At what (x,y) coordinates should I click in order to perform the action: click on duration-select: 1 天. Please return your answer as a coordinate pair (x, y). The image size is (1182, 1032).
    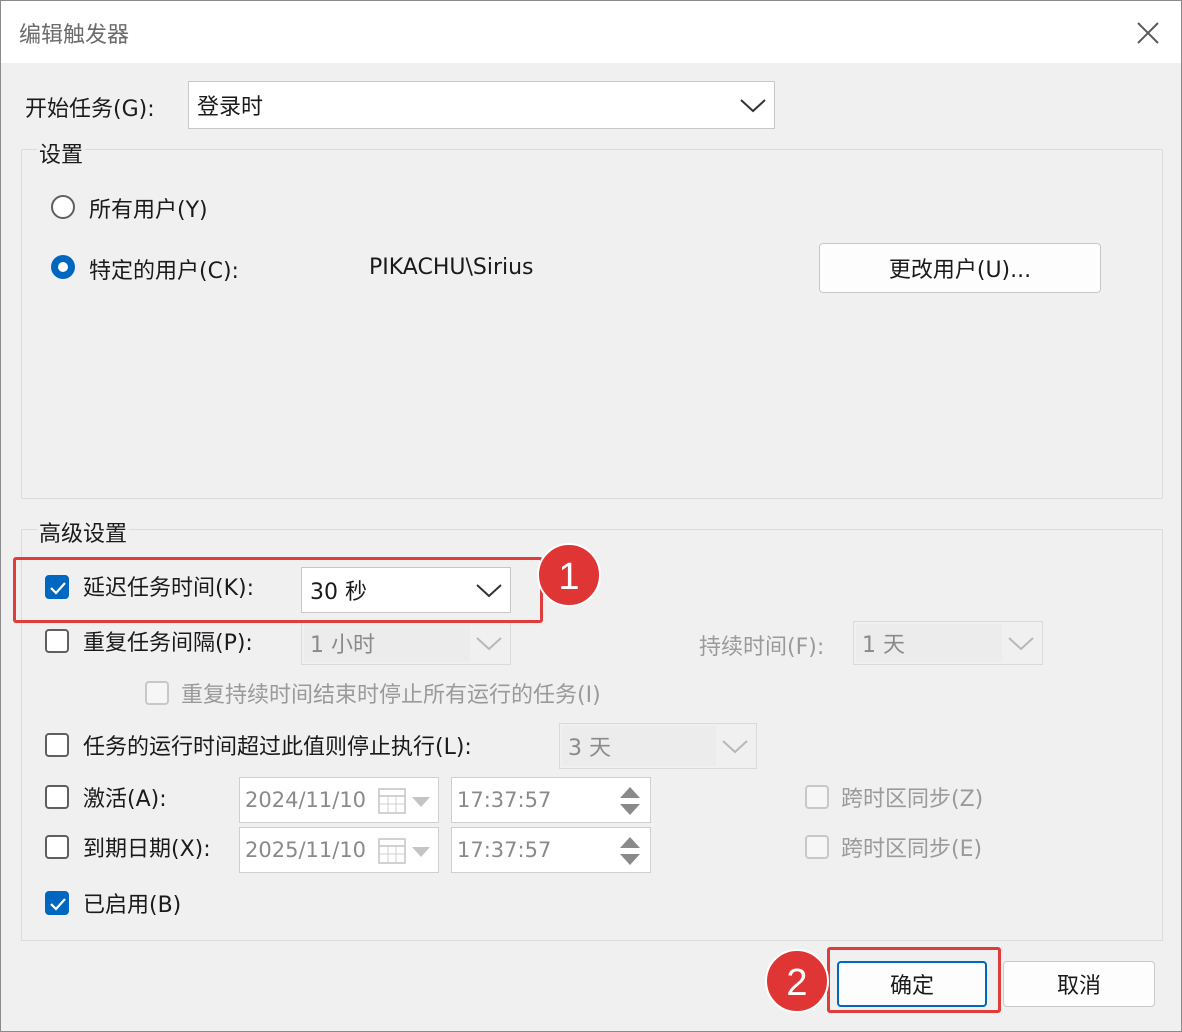
    Looking at the image, I should click on (948, 643).